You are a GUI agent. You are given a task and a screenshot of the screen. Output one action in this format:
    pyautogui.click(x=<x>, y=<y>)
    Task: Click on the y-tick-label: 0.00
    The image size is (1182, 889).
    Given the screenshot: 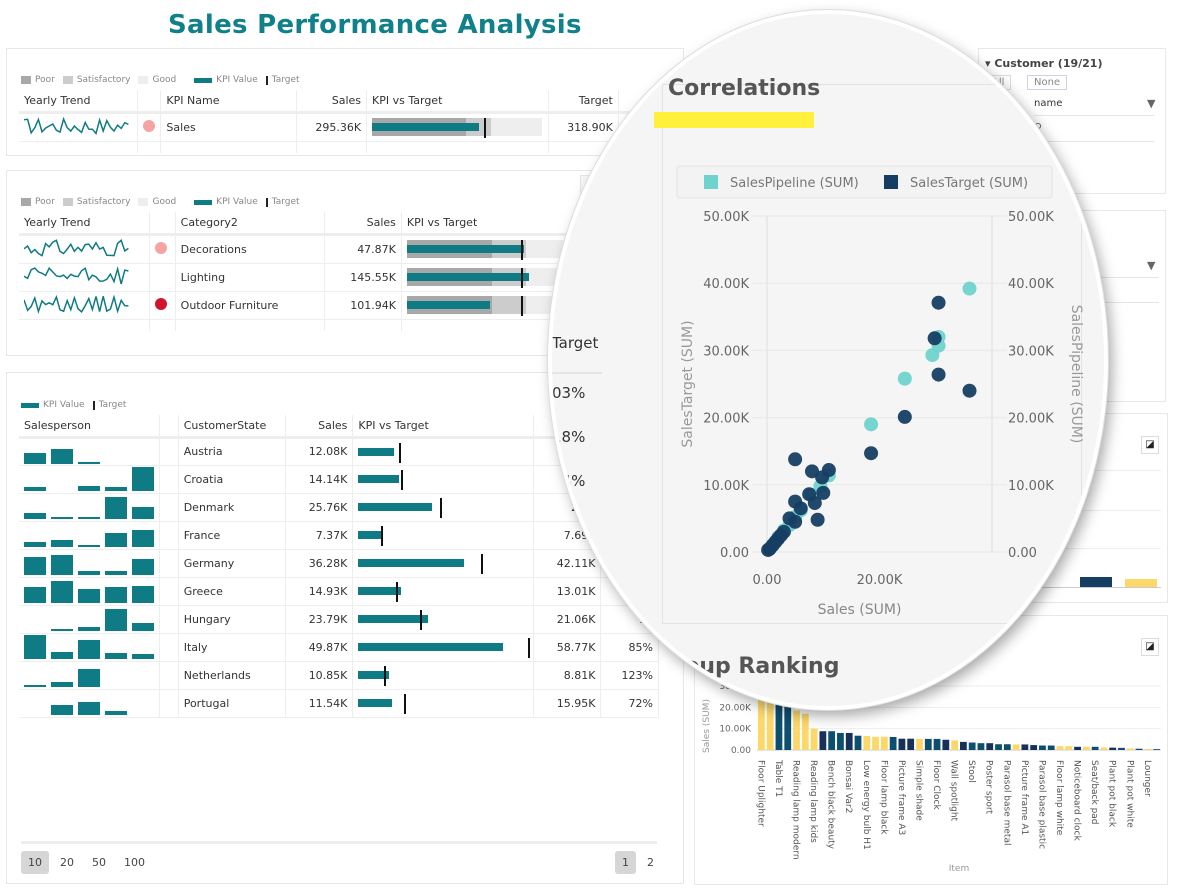 What is the action you would take?
    pyautogui.click(x=734, y=553)
    